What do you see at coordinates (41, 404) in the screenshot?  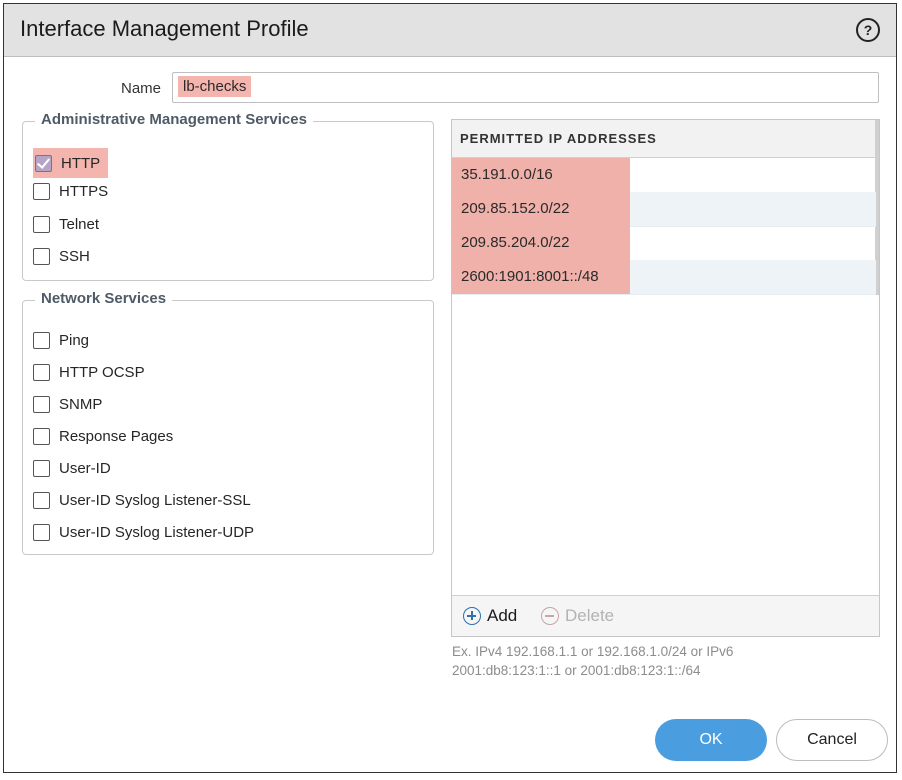 I see `checkbox-snmp` at bounding box center [41, 404].